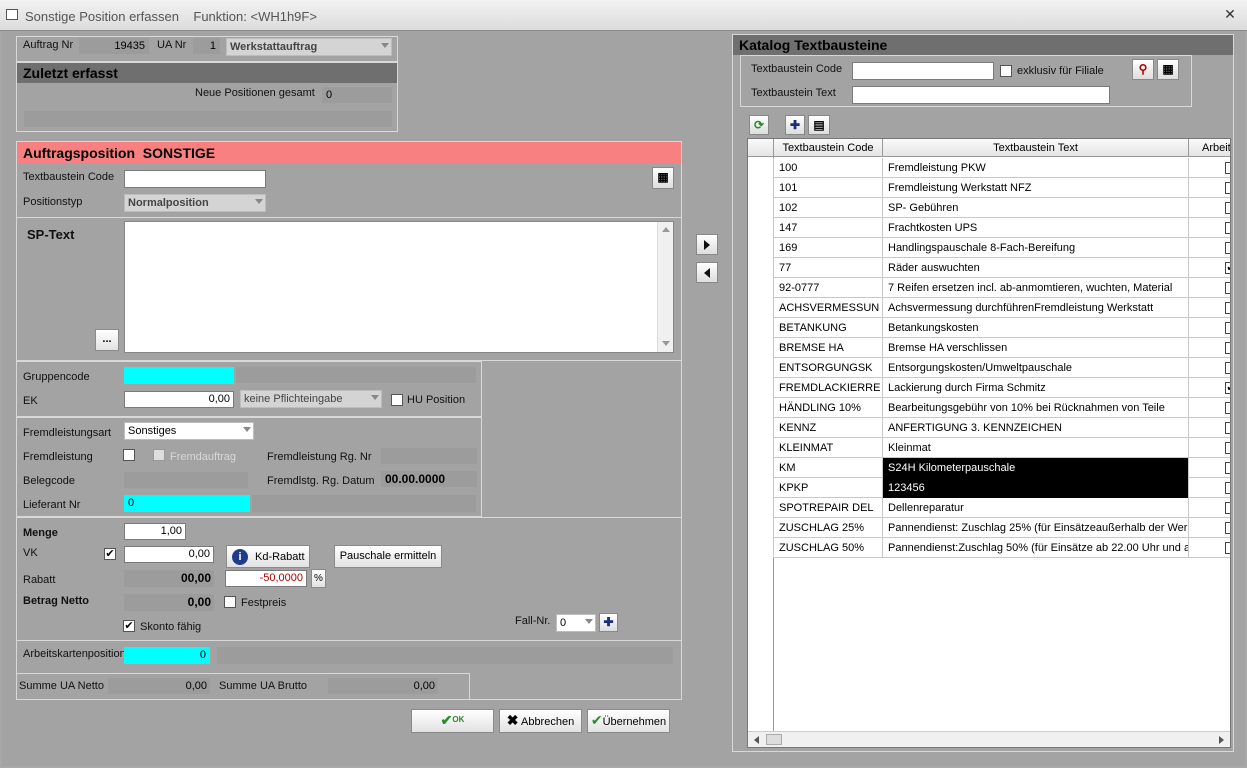 The width and height of the screenshot is (1247, 768). I want to click on table-row: KENNZ ANFERTIGUNG 3. KENNZEICHEN, so click(989, 428).